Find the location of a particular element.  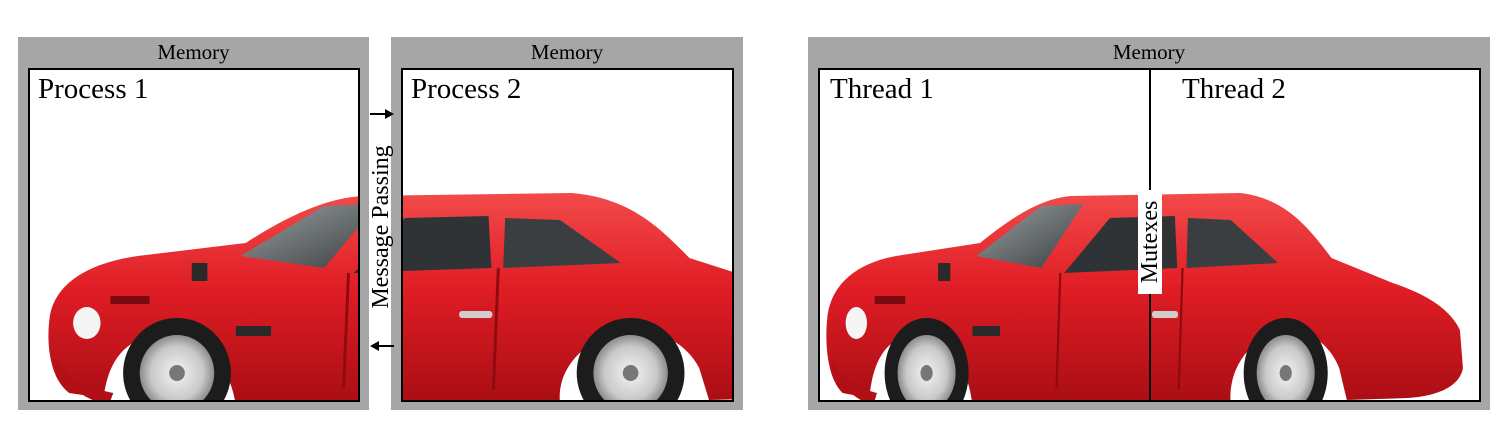

process-1-title: Process 1 is located at coordinates (93, 89).